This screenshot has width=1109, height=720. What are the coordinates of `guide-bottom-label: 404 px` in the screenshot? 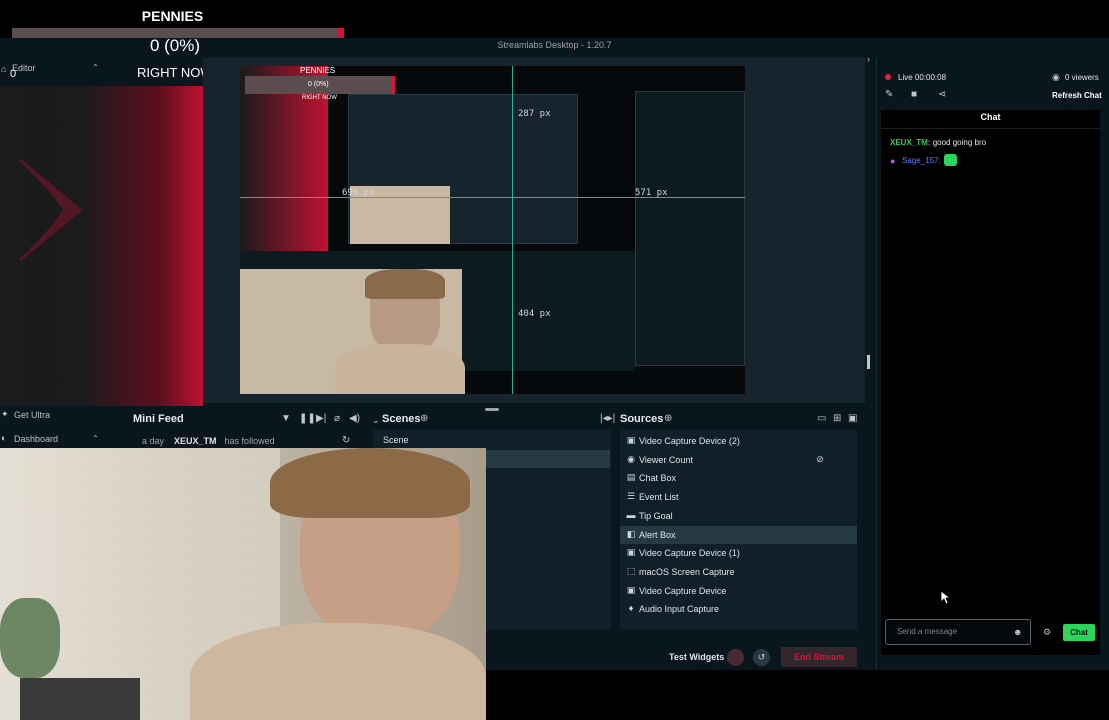 It's located at (534, 314).